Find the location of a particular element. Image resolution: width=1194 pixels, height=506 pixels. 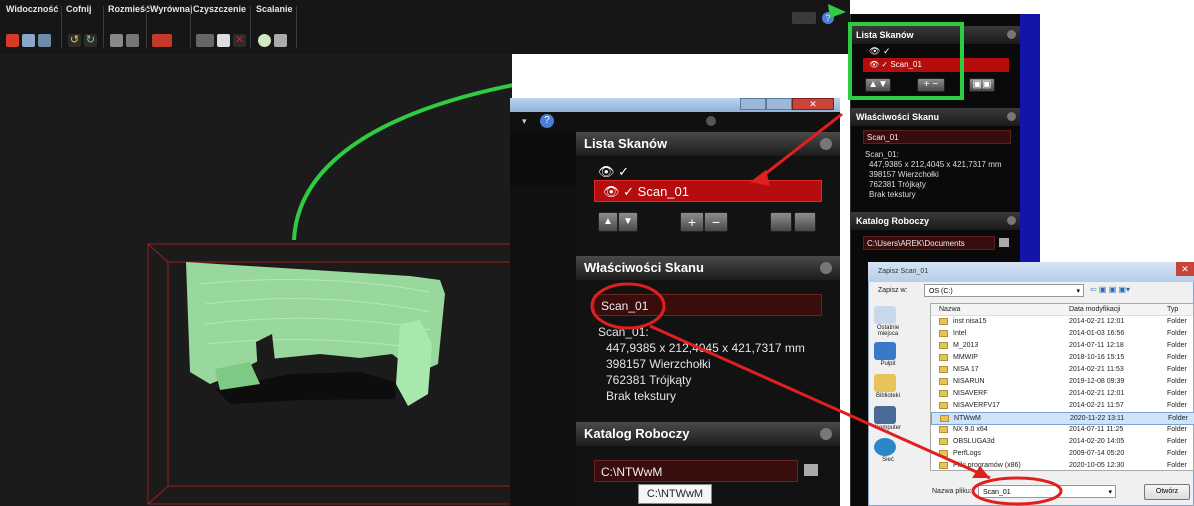

select-region-icon is located at coordinates (205, 40).